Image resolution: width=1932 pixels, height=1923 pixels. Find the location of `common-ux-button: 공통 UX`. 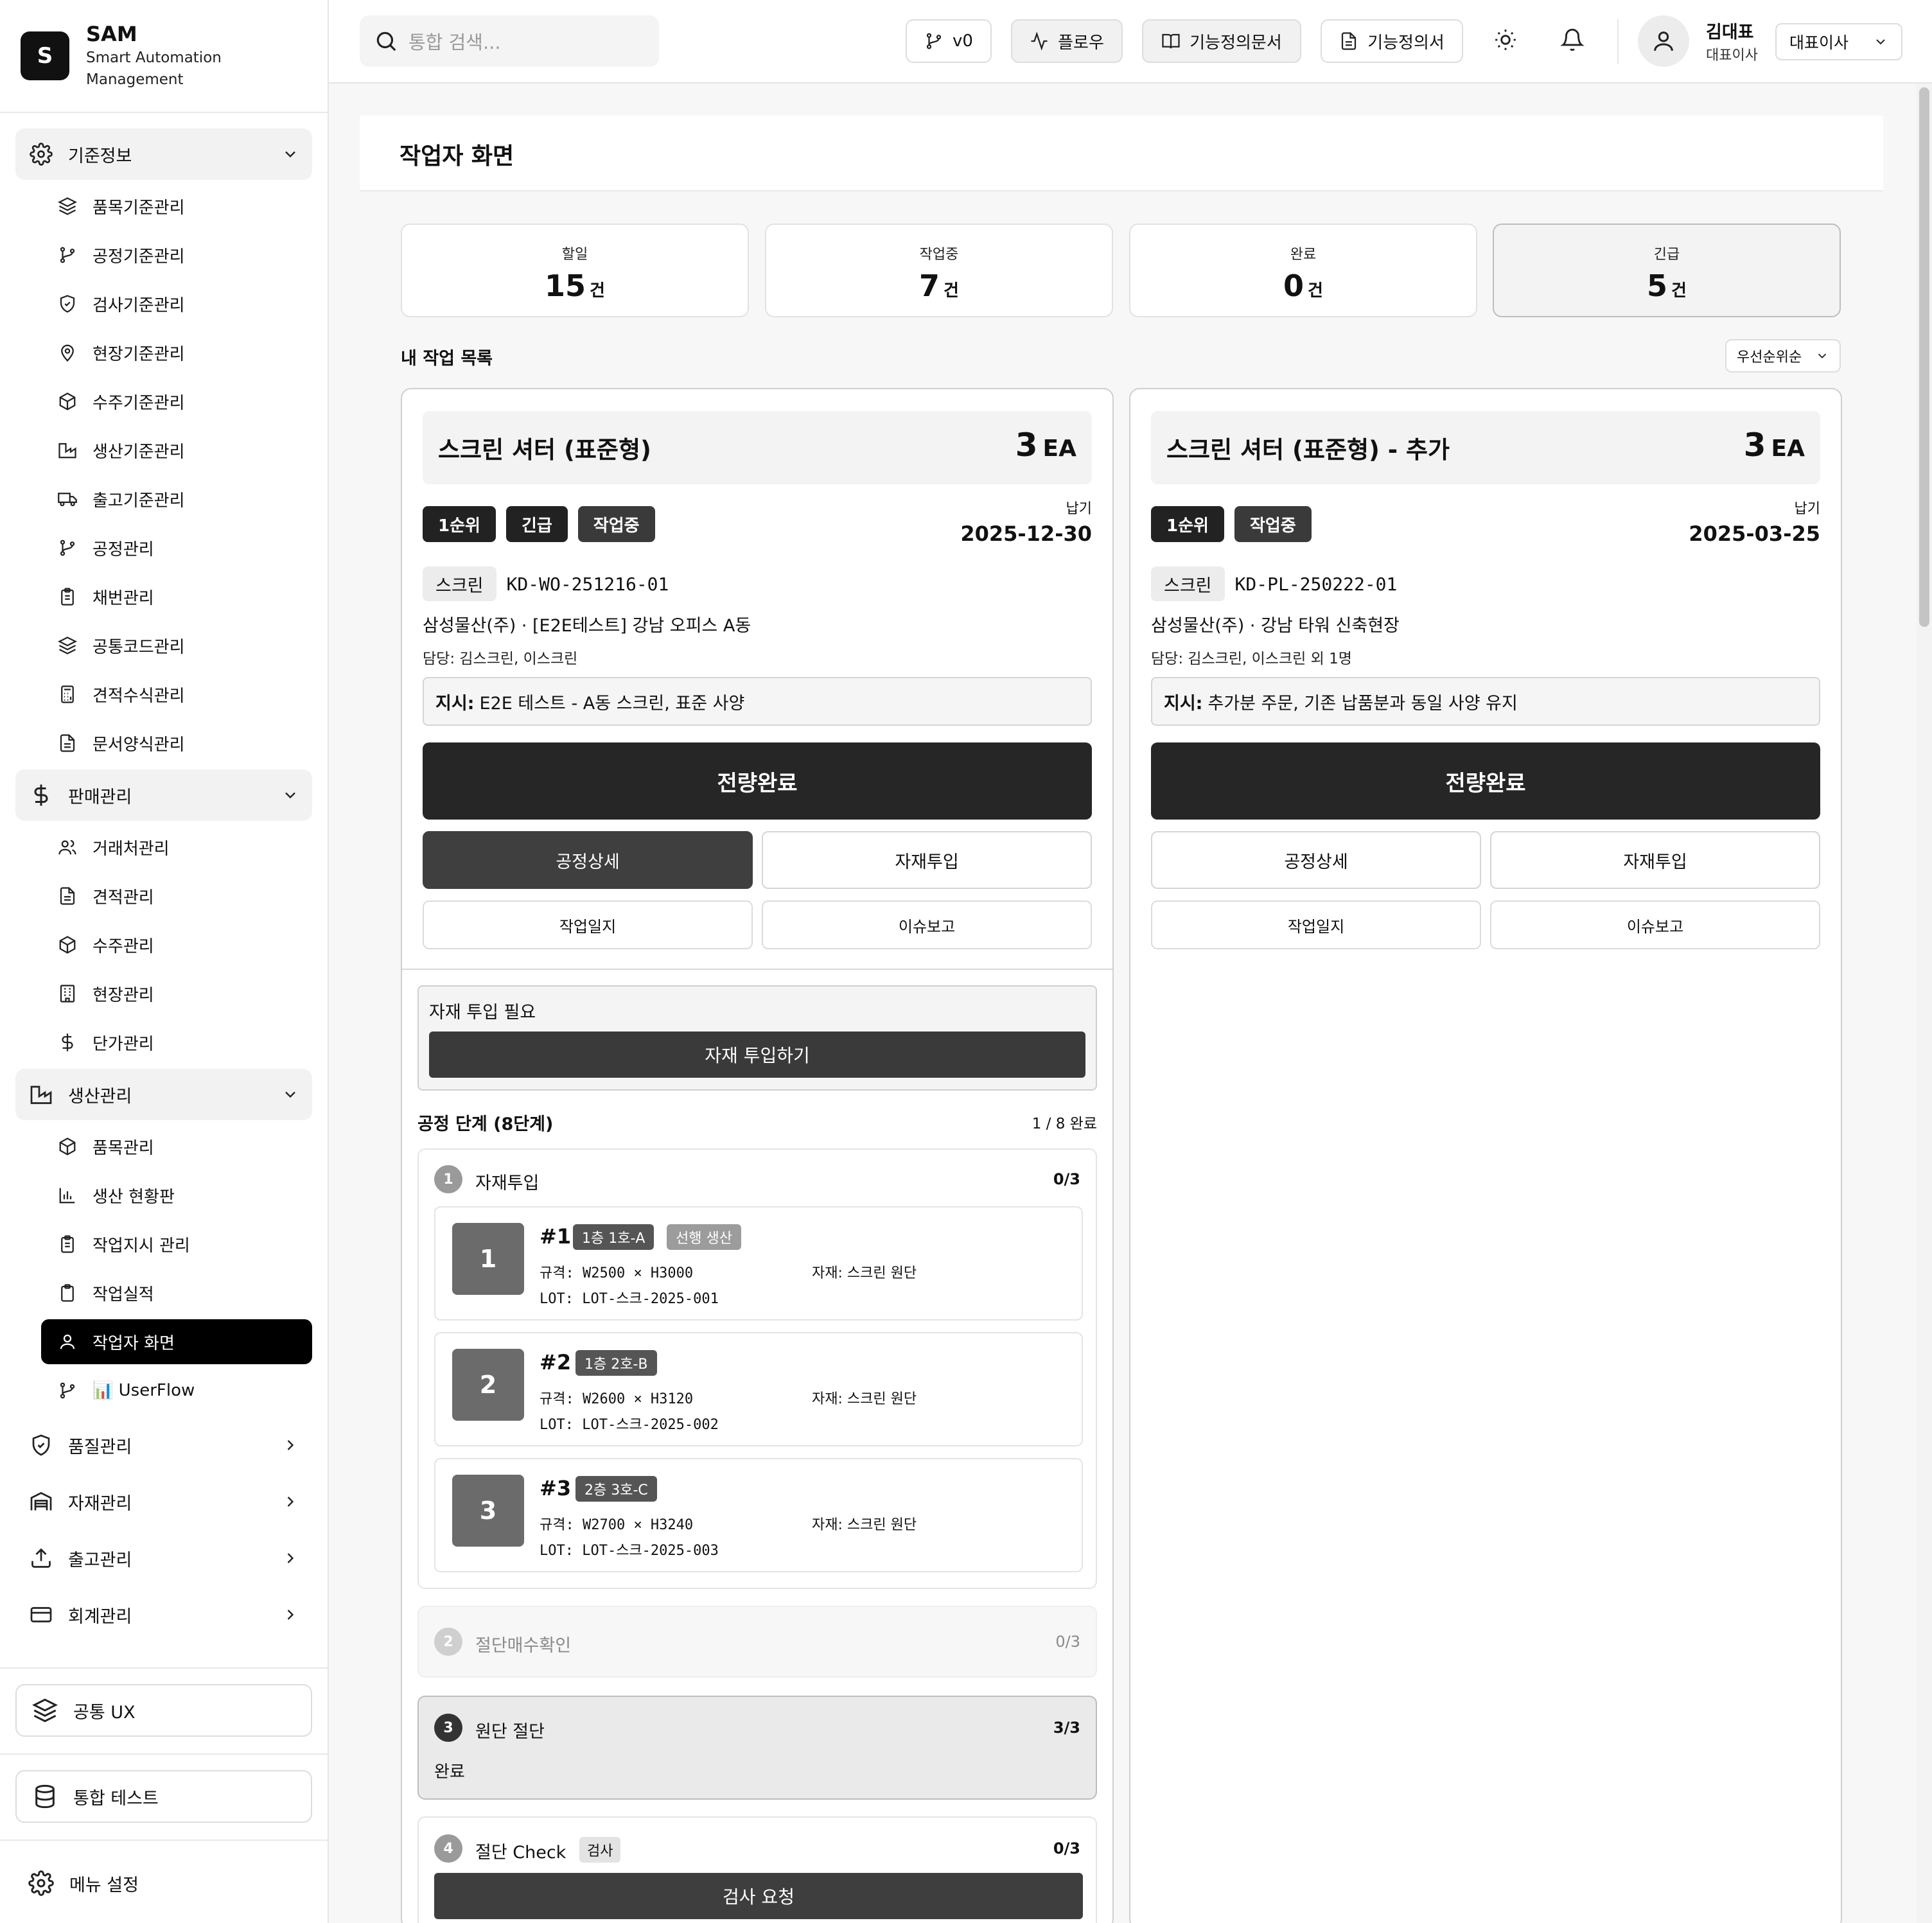

common-ux-button: 공통 UX is located at coordinates (163, 1711).